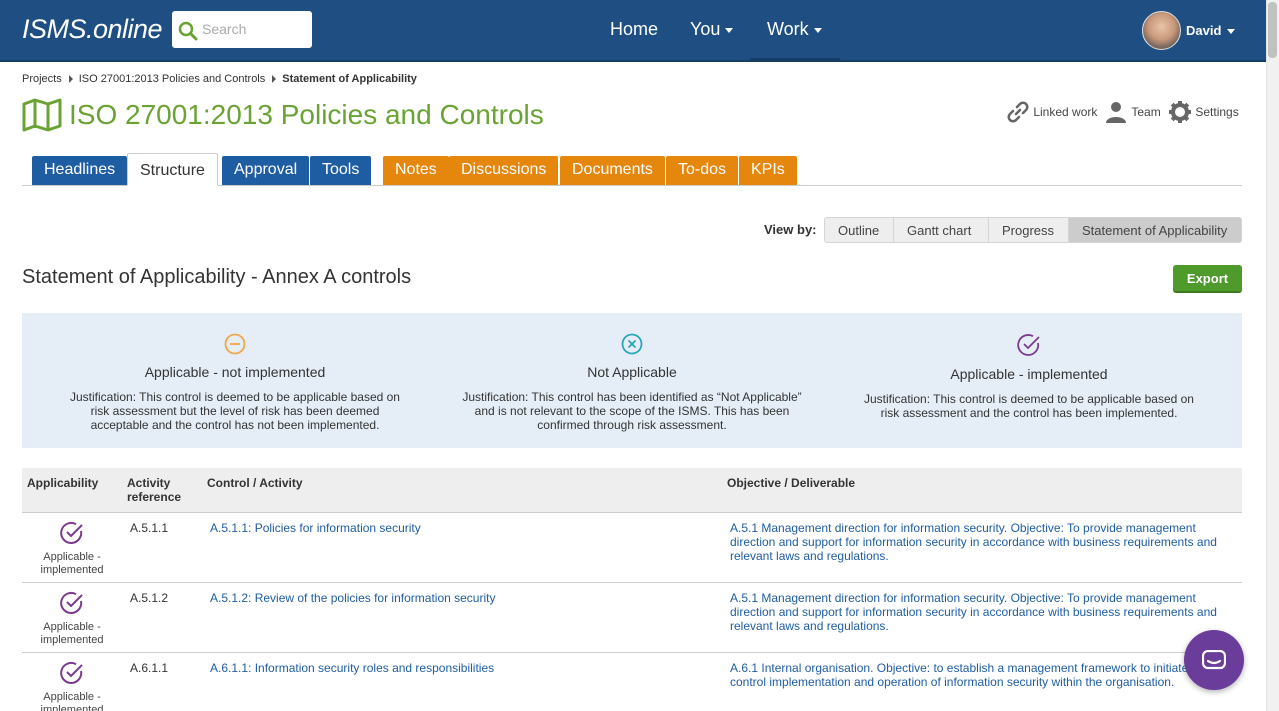 Image resolution: width=1279 pixels, height=711 pixels. What do you see at coordinates (162, 490) in the screenshot?
I see `header-activity-reference: Activity reference` at bounding box center [162, 490].